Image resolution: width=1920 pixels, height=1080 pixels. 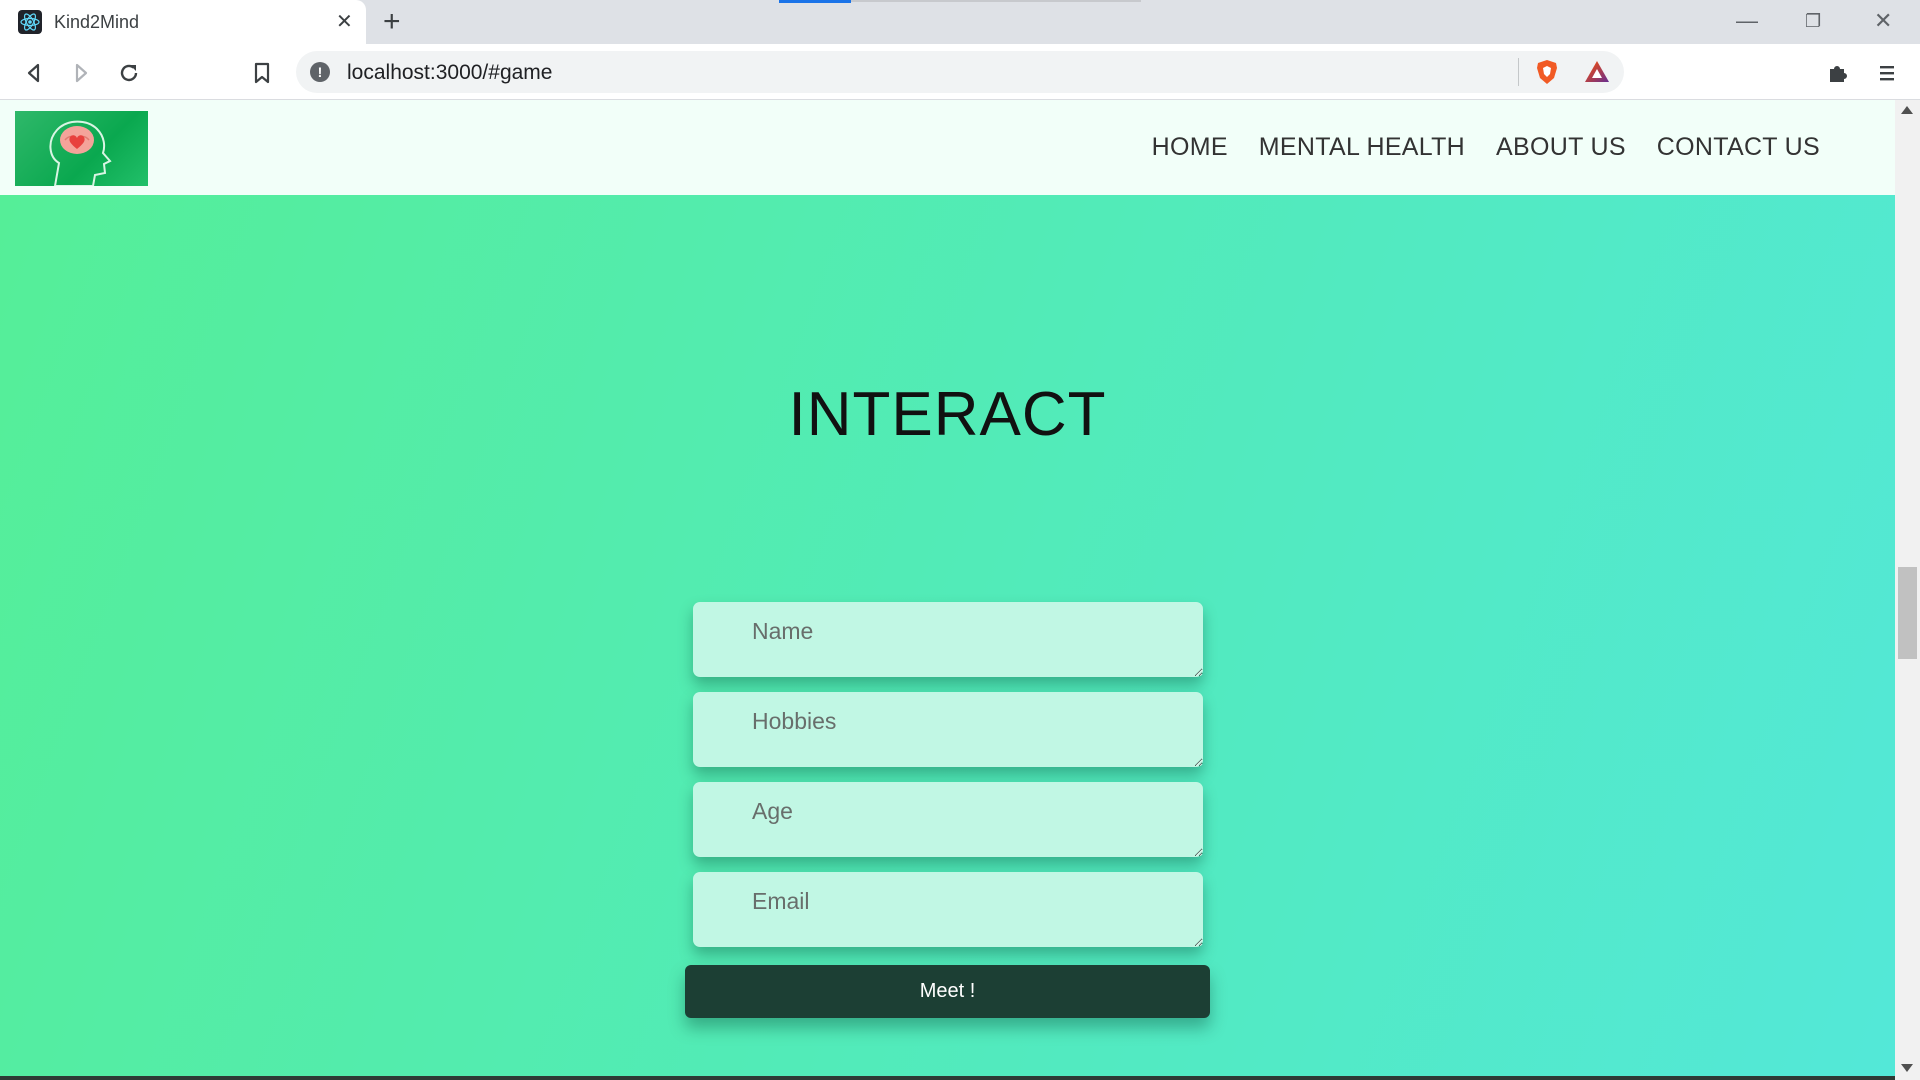 I want to click on nav-mental-health: MENTAL HEALTH, so click(x=1362, y=147).